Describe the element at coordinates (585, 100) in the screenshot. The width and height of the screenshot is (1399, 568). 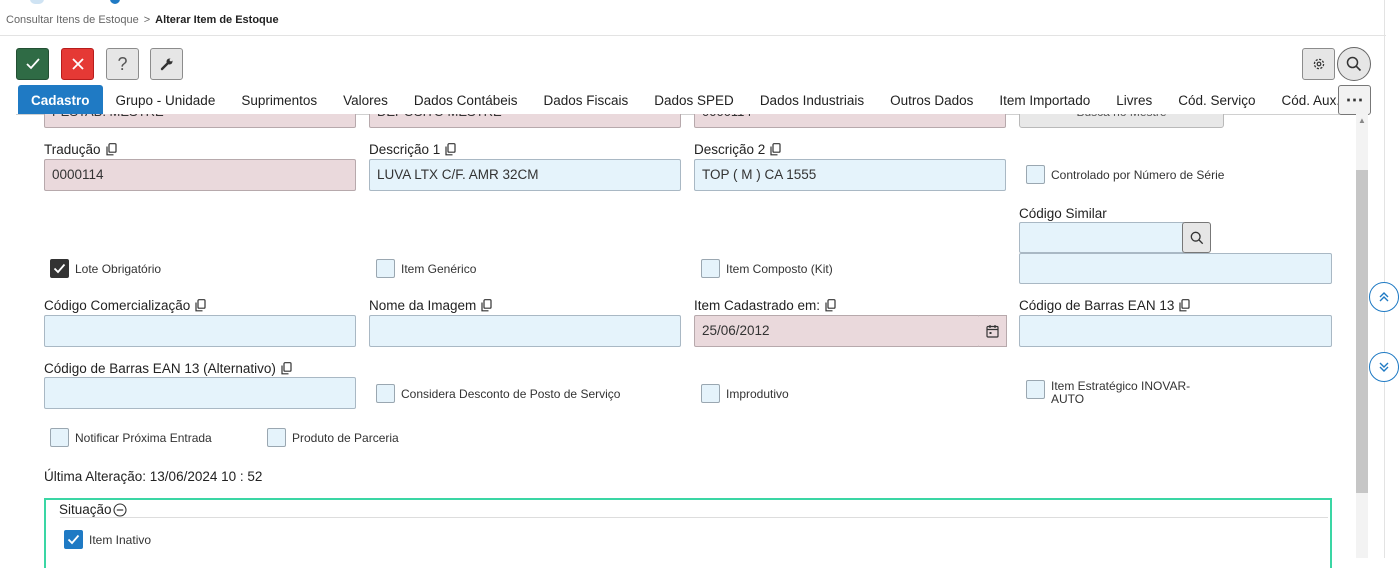
I see `tab-dados-fiscais: Dados Fiscais` at that location.